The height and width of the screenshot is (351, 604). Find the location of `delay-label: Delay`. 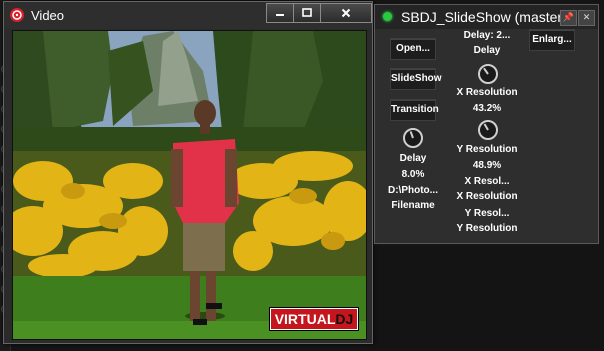

delay-label: Delay is located at coordinates (413, 158).